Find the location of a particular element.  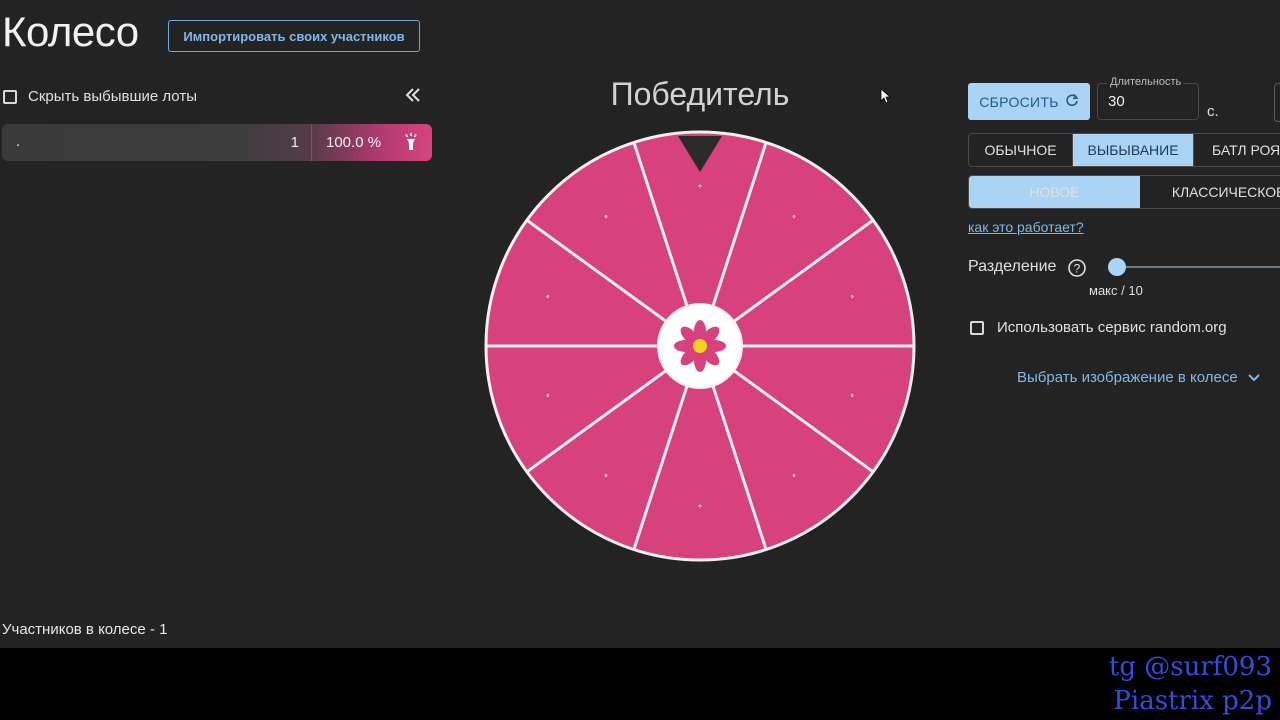

mode-battle-royale-tab: БАТЛ РОЯЛЬ is located at coordinates (1237, 150).